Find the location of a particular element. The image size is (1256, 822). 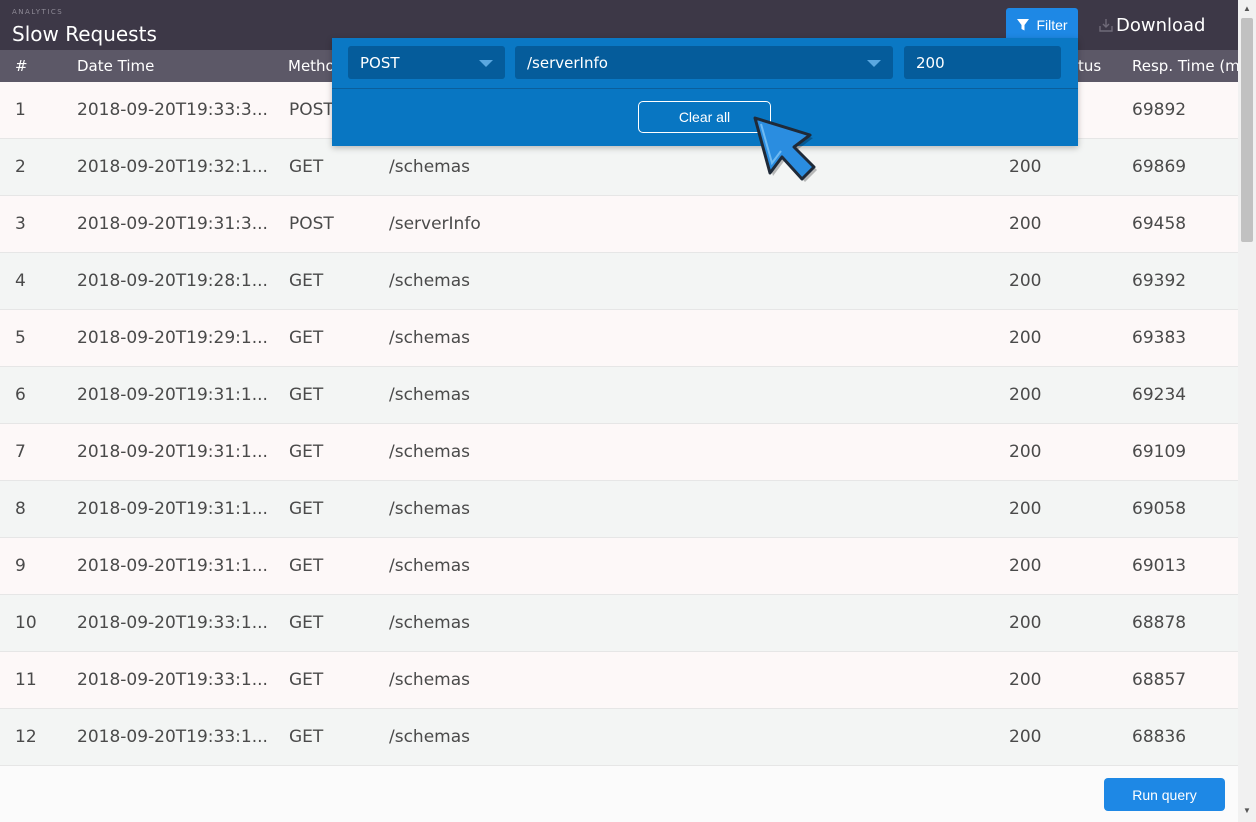

row-number: 5 is located at coordinates (20, 338).